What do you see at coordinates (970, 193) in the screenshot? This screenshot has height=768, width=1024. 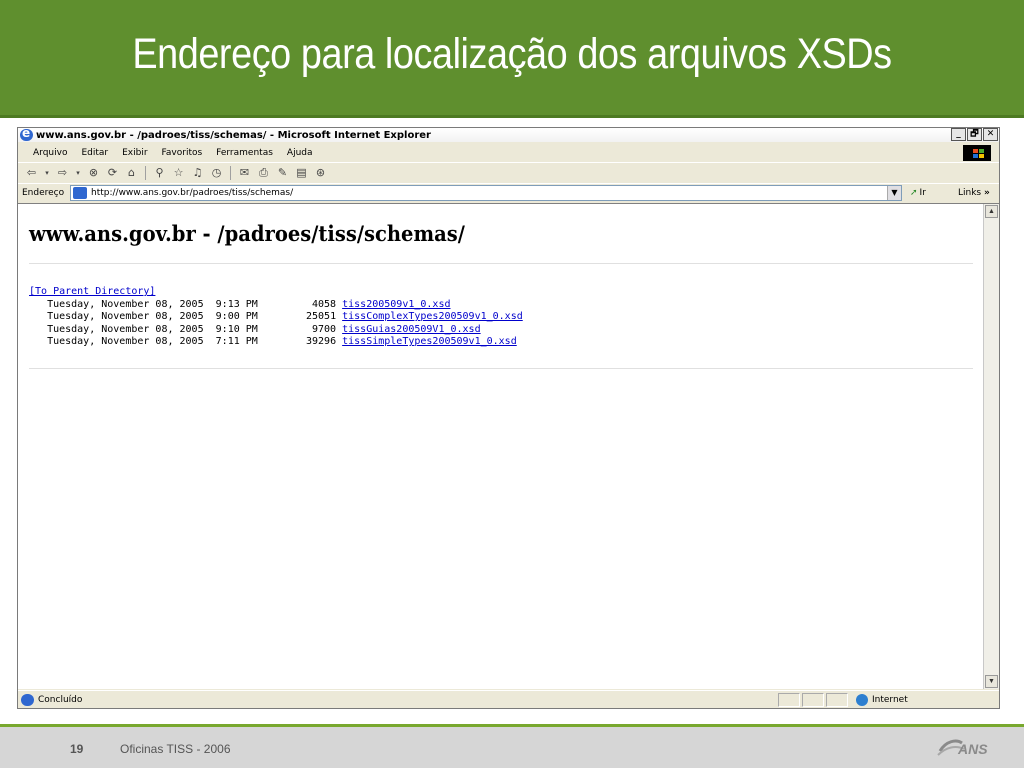 I see `links-label: Links` at bounding box center [970, 193].